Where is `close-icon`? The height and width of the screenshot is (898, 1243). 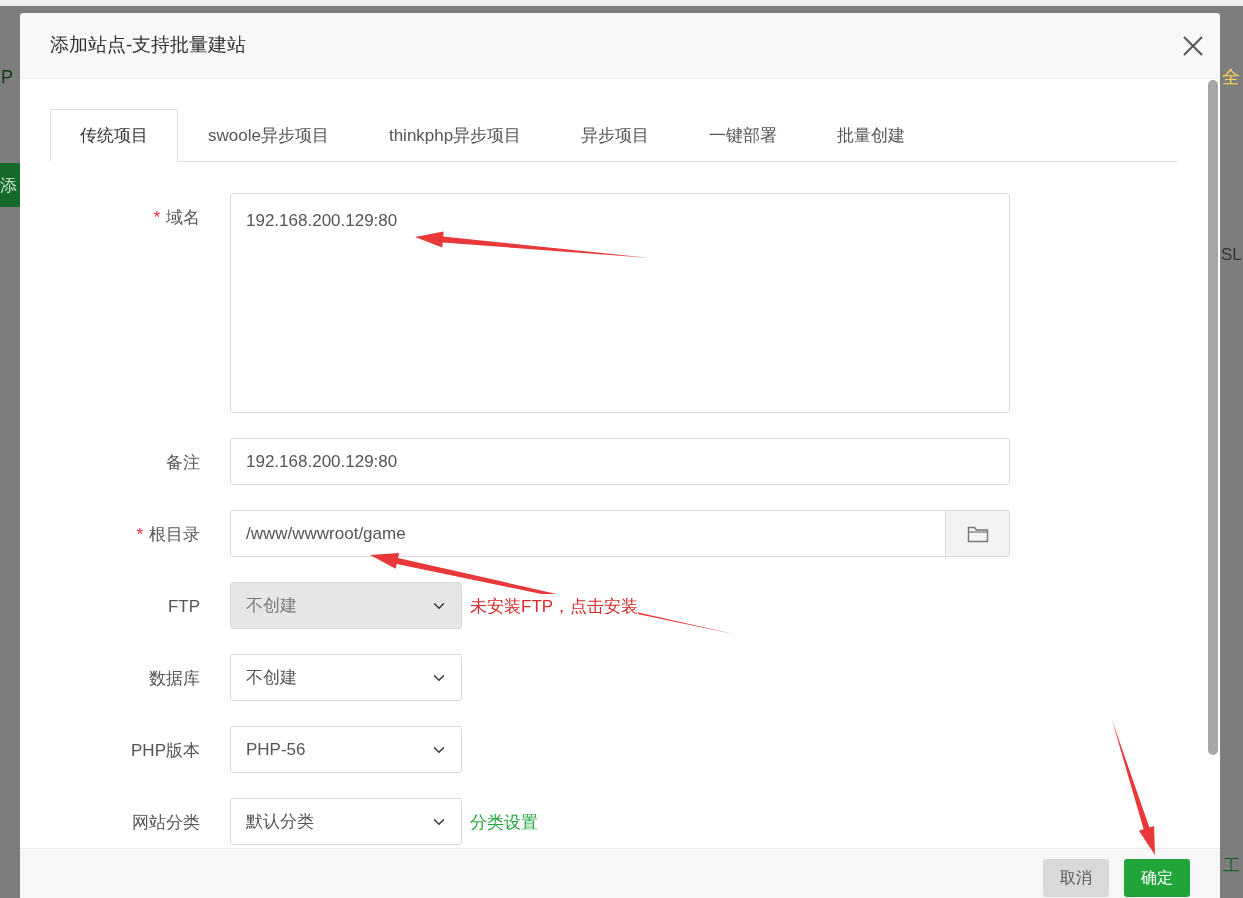 close-icon is located at coordinates (1193, 45).